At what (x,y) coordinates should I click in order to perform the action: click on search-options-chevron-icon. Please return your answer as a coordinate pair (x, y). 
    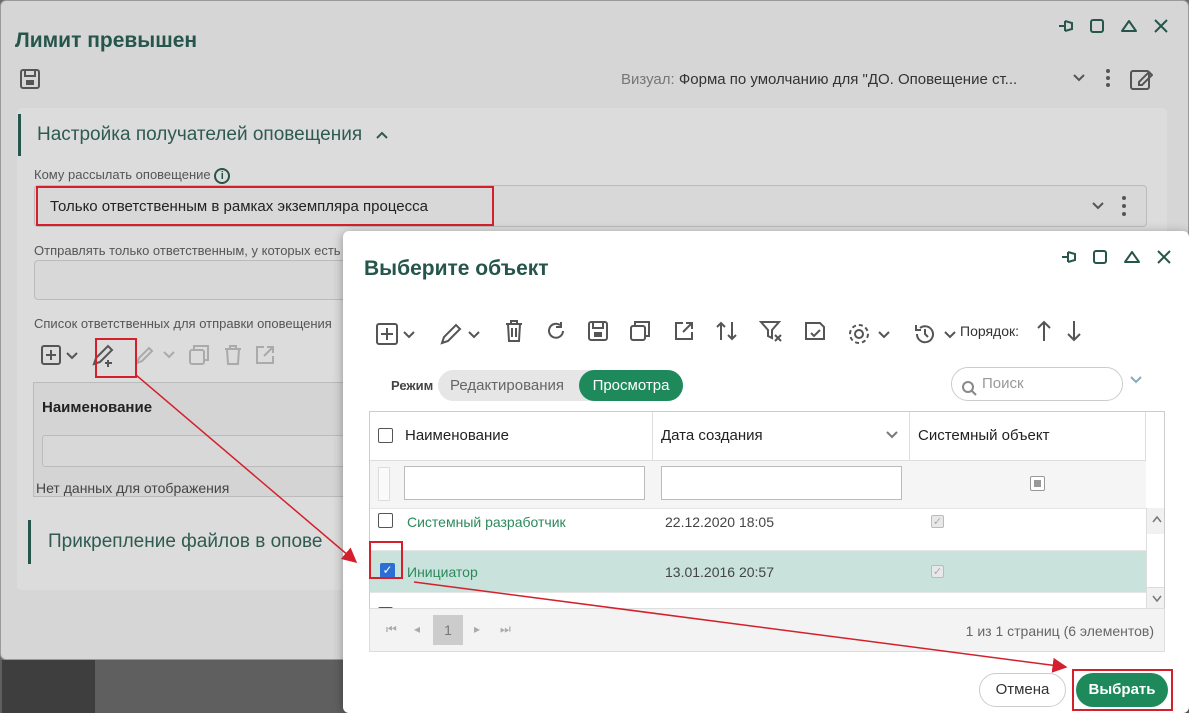
    Looking at the image, I should click on (1136, 382).